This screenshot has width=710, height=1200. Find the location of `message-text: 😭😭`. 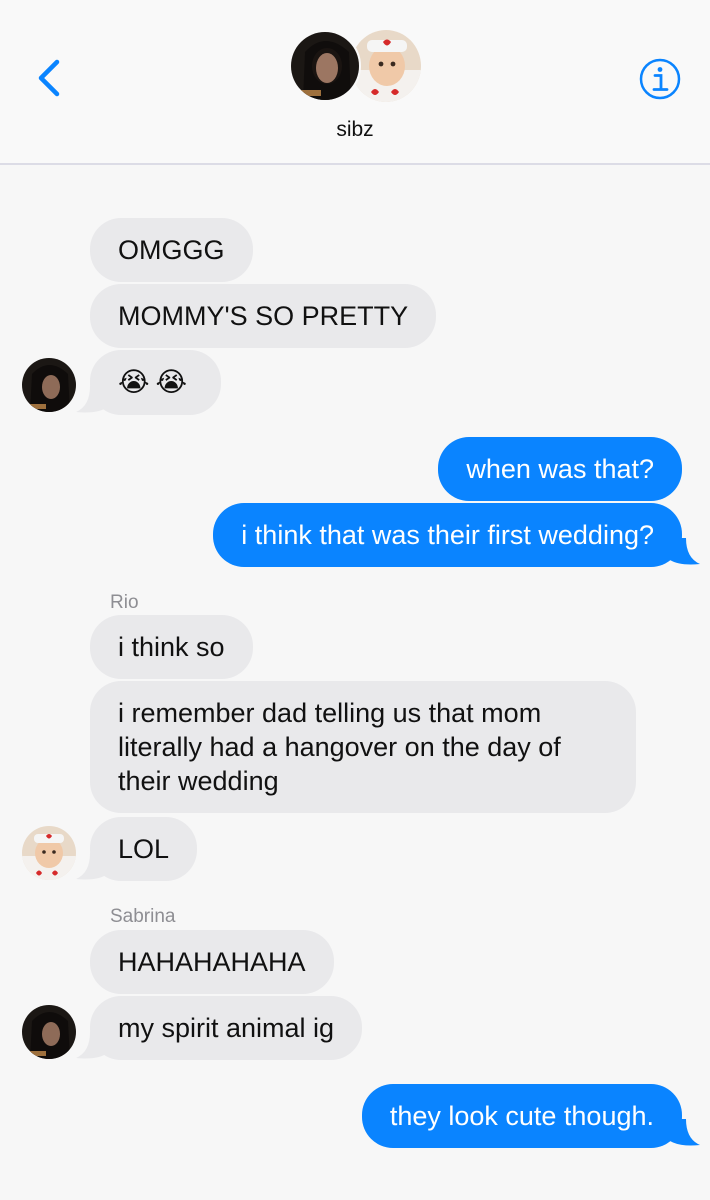

message-text: 😭😭 is located at coordinates (156, 382).